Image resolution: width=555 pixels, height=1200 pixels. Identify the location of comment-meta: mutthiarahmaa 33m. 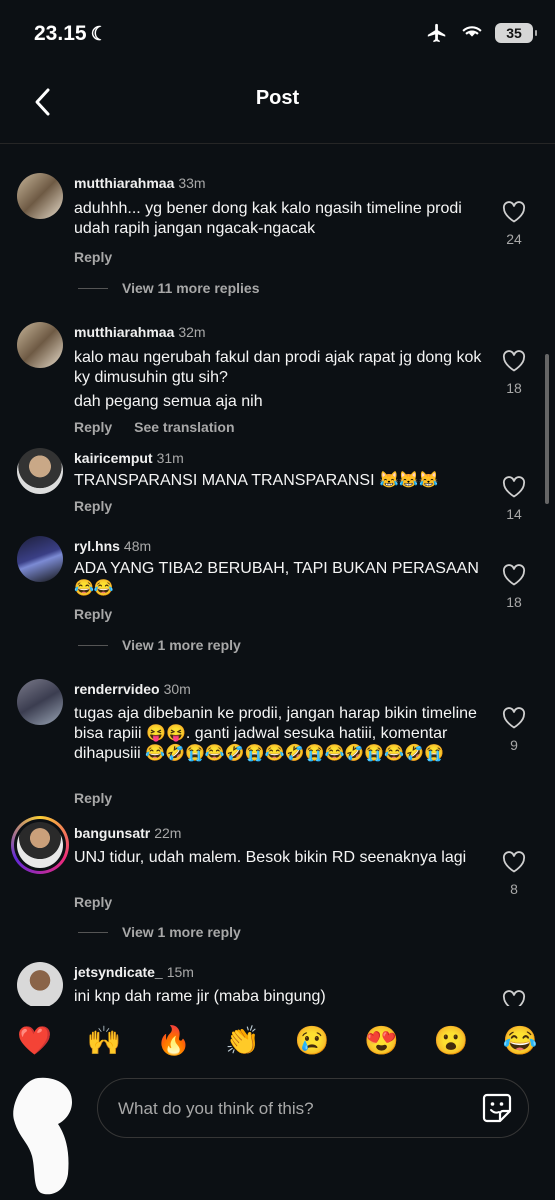
(140, 183).